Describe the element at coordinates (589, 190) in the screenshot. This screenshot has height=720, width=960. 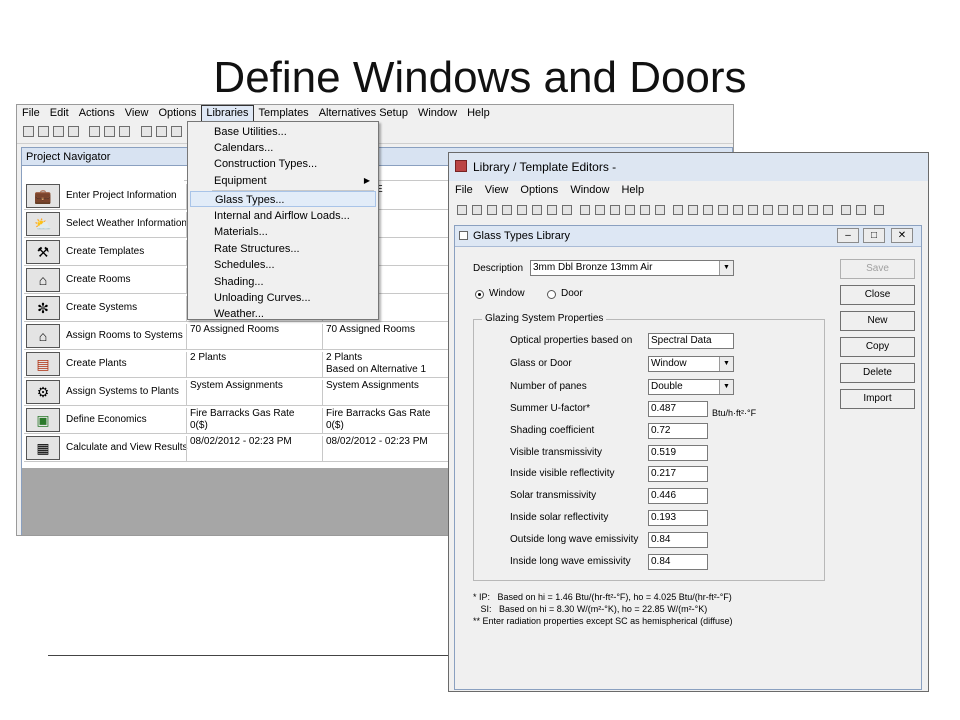
I see `lib-menu-window: Window` at that location.